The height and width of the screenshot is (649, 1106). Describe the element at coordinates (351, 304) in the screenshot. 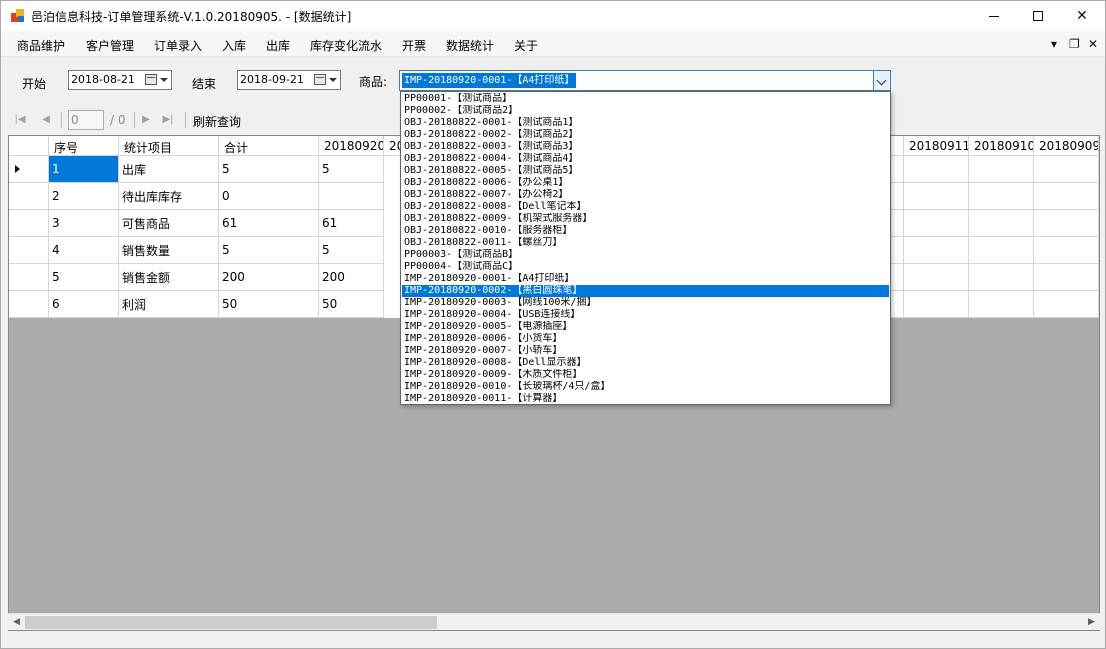

I see `cell-date-value: 50` at that location.